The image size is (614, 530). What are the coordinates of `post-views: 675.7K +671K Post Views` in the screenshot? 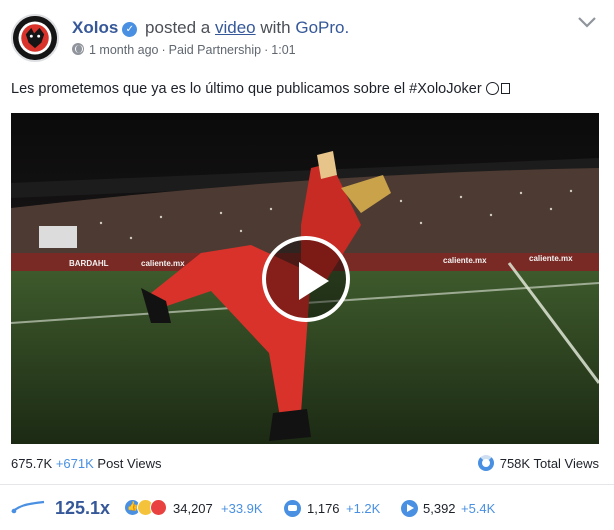 It's located at (86, 463).